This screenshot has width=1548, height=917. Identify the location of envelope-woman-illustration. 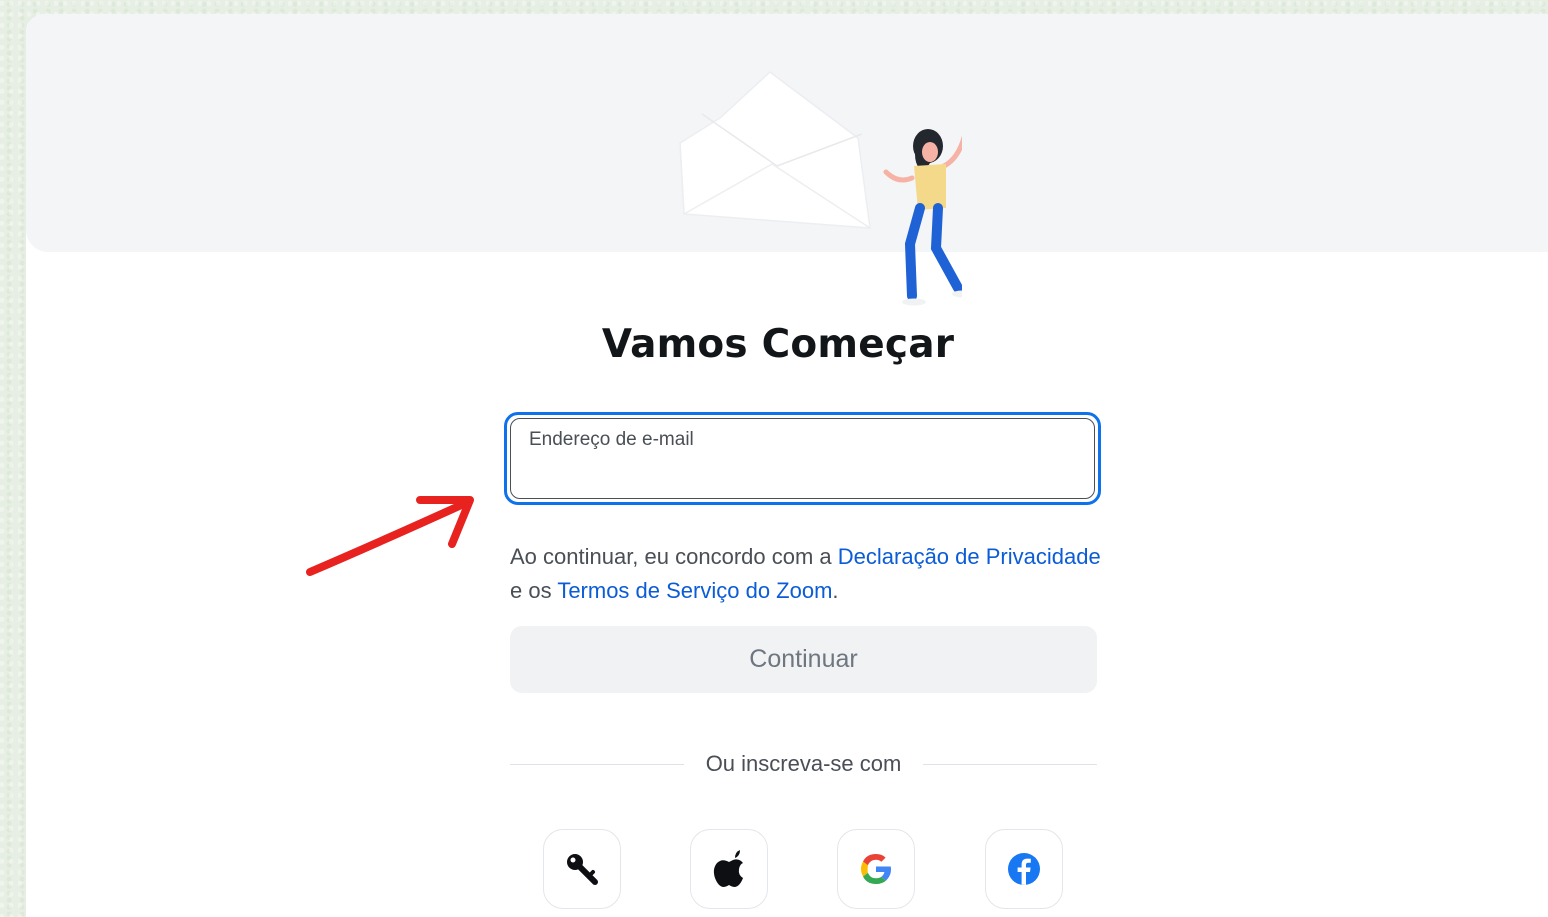
(820, 188).